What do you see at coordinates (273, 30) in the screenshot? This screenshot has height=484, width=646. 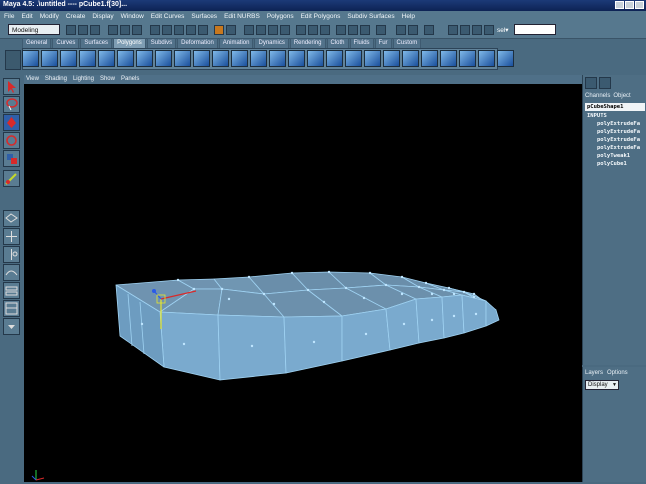 I see `snap-point-icon` at bounding box center [273, 30].